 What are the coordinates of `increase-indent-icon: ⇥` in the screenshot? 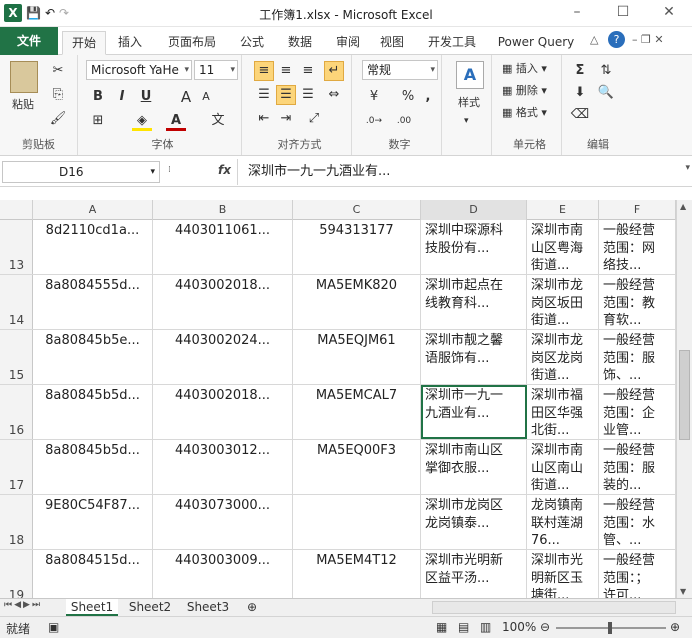 It's located at (286, 119).